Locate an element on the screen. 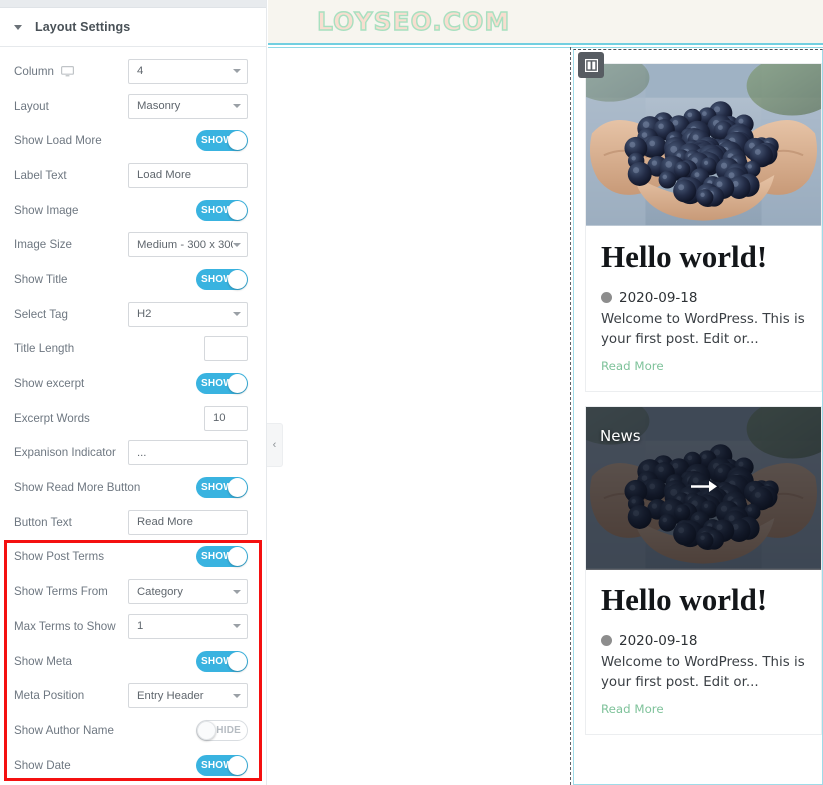 This screenshot has width=823, height=785. desktop-icon is located at coordinates (67, 71).